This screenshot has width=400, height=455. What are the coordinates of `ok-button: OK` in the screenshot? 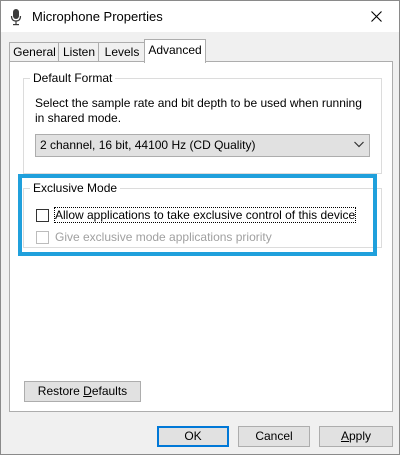 It's located at (193, 436).